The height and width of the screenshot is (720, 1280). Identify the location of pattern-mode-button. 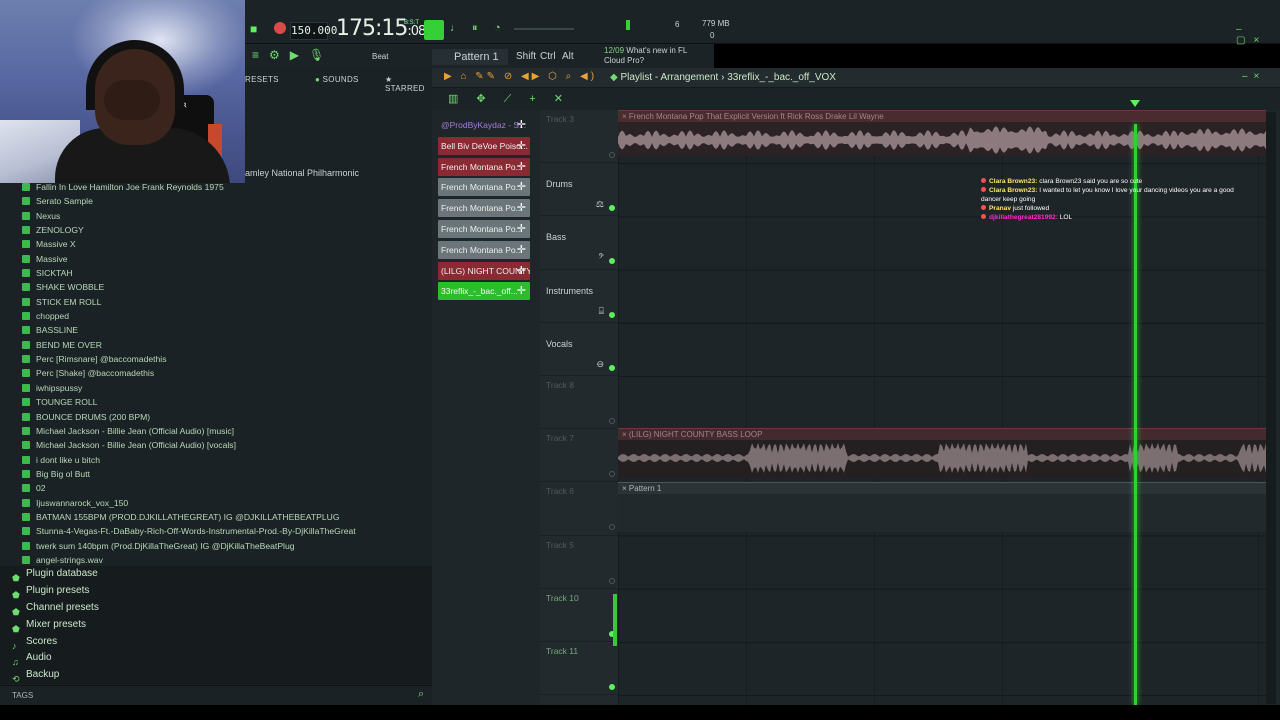
(434, 30).